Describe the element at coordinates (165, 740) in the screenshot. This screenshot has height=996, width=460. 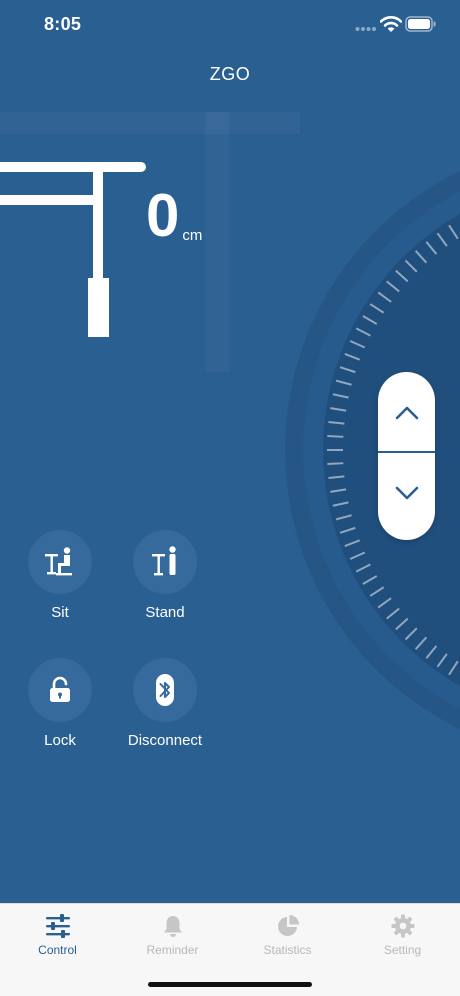
I see `disconnect-label: Disconnect` at that location.